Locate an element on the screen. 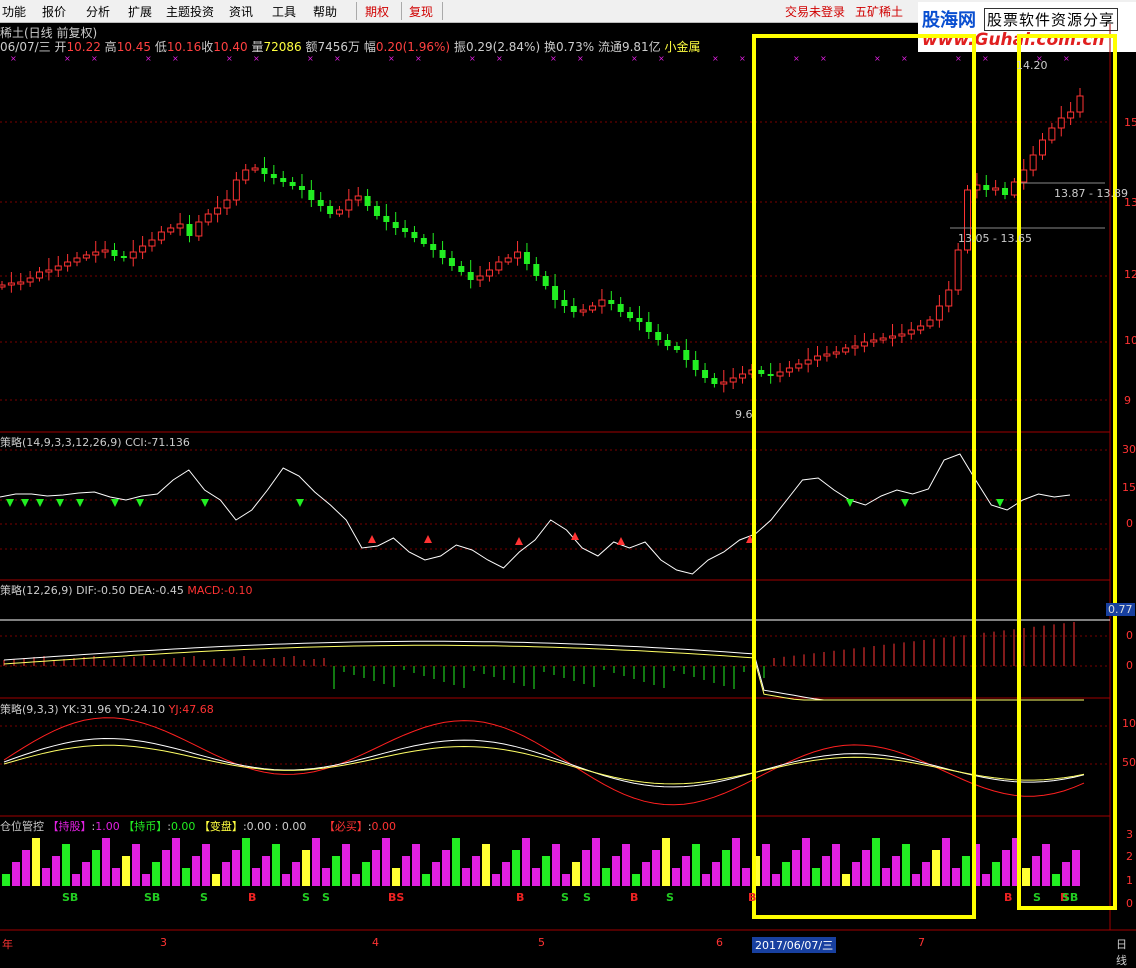 The width and height of the screenshot is (1136, 968). macd-value: -0.10 is located at coordinates (238, 590).